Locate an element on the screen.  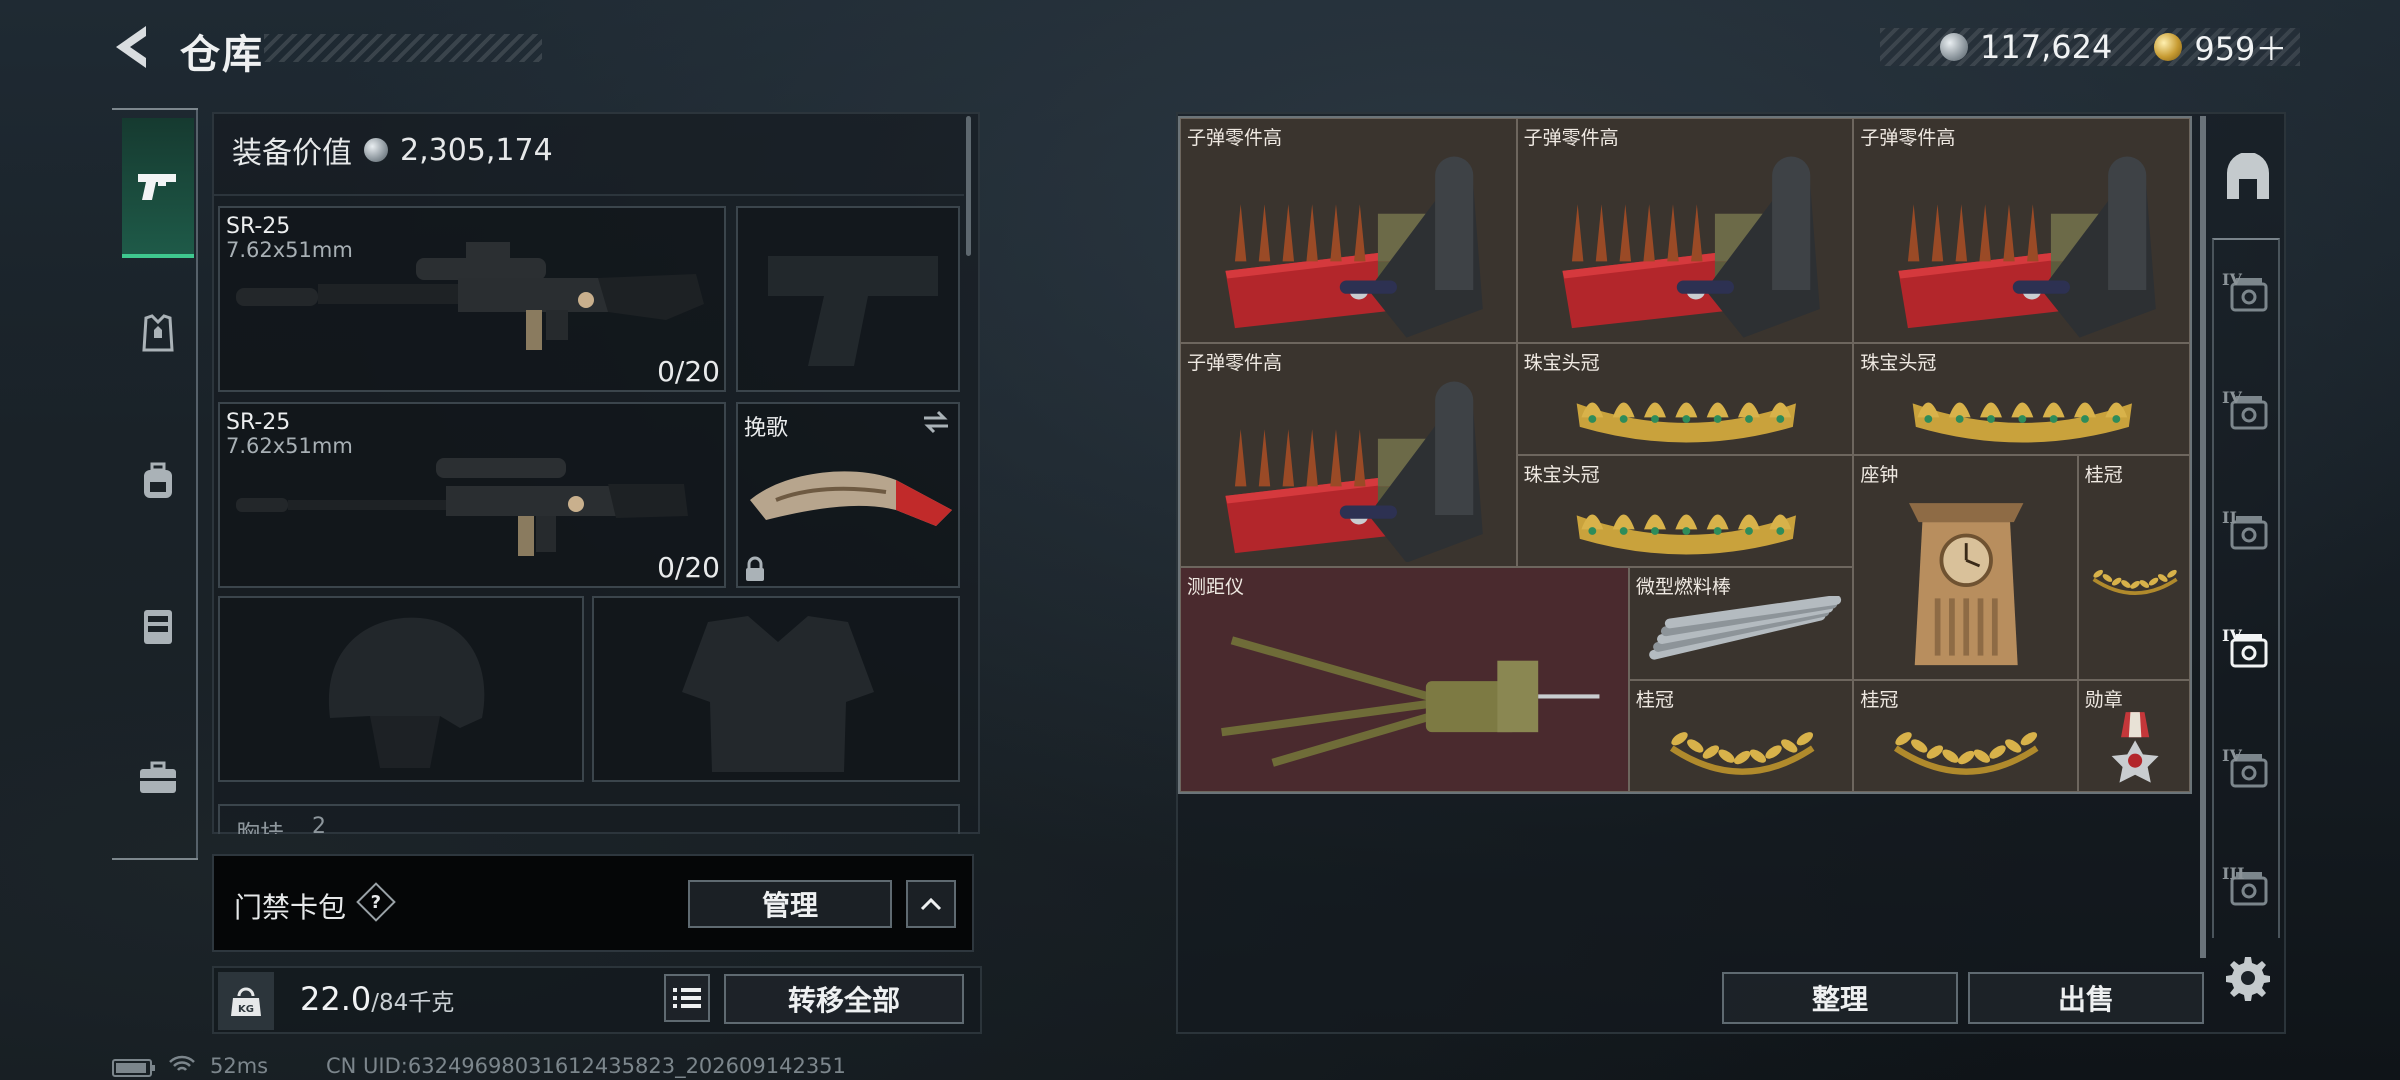
stash-tab-5: IV is located at coordinates (2248, 770).